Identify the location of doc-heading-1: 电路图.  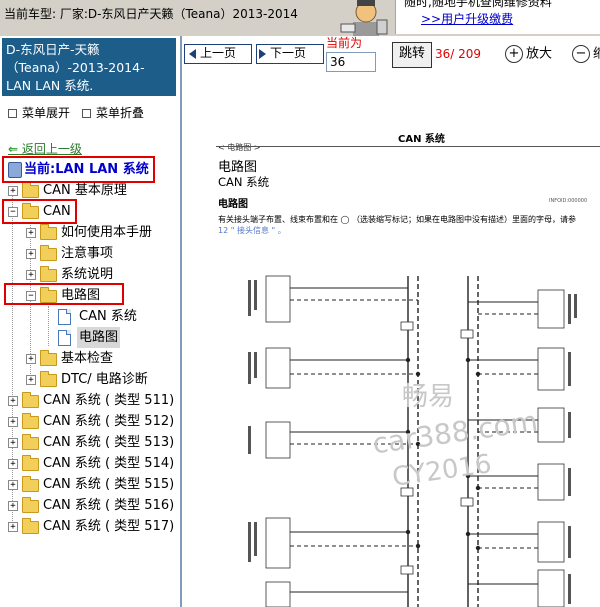
(238, 167).